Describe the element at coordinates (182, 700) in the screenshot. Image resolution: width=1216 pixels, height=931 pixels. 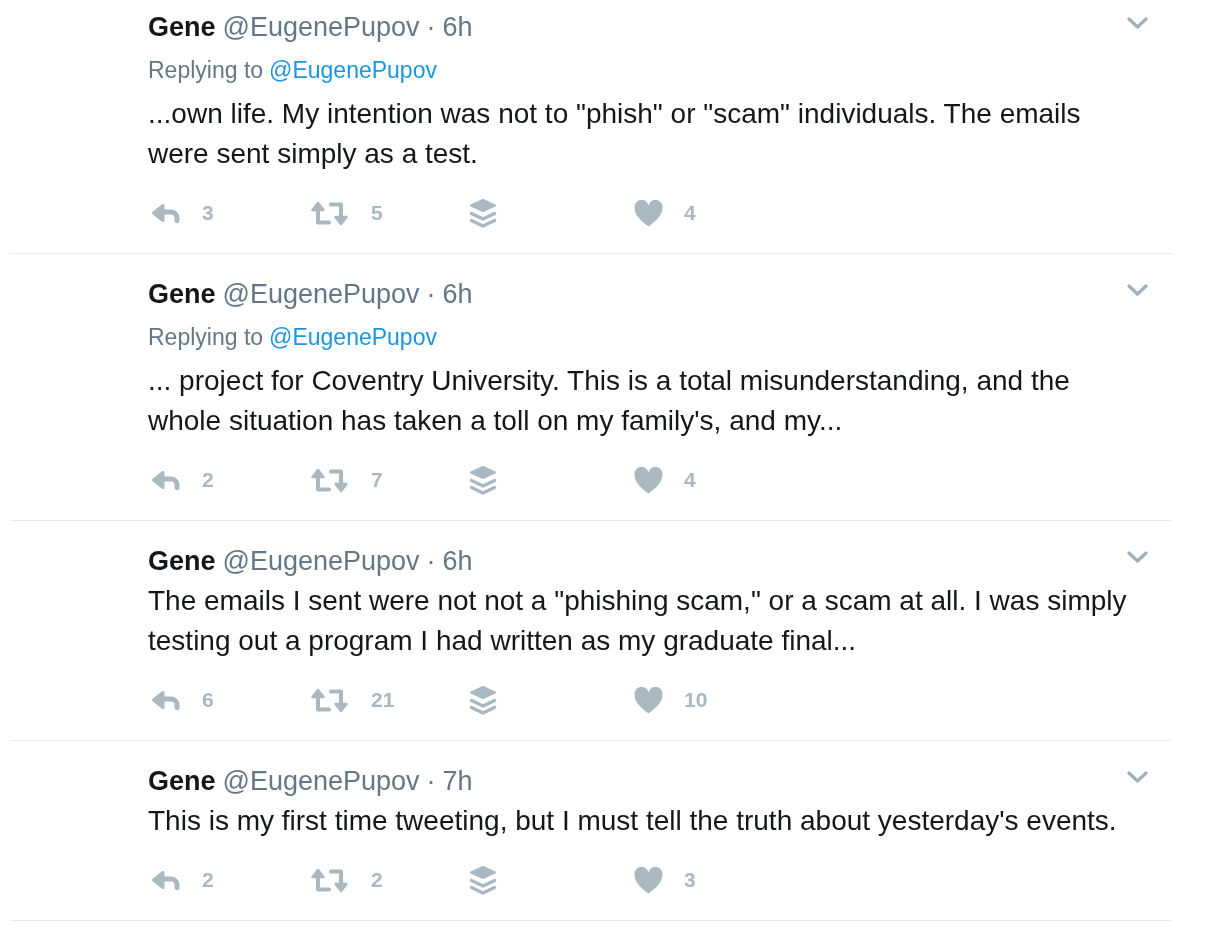
I see `reply-button: 6` at that location.